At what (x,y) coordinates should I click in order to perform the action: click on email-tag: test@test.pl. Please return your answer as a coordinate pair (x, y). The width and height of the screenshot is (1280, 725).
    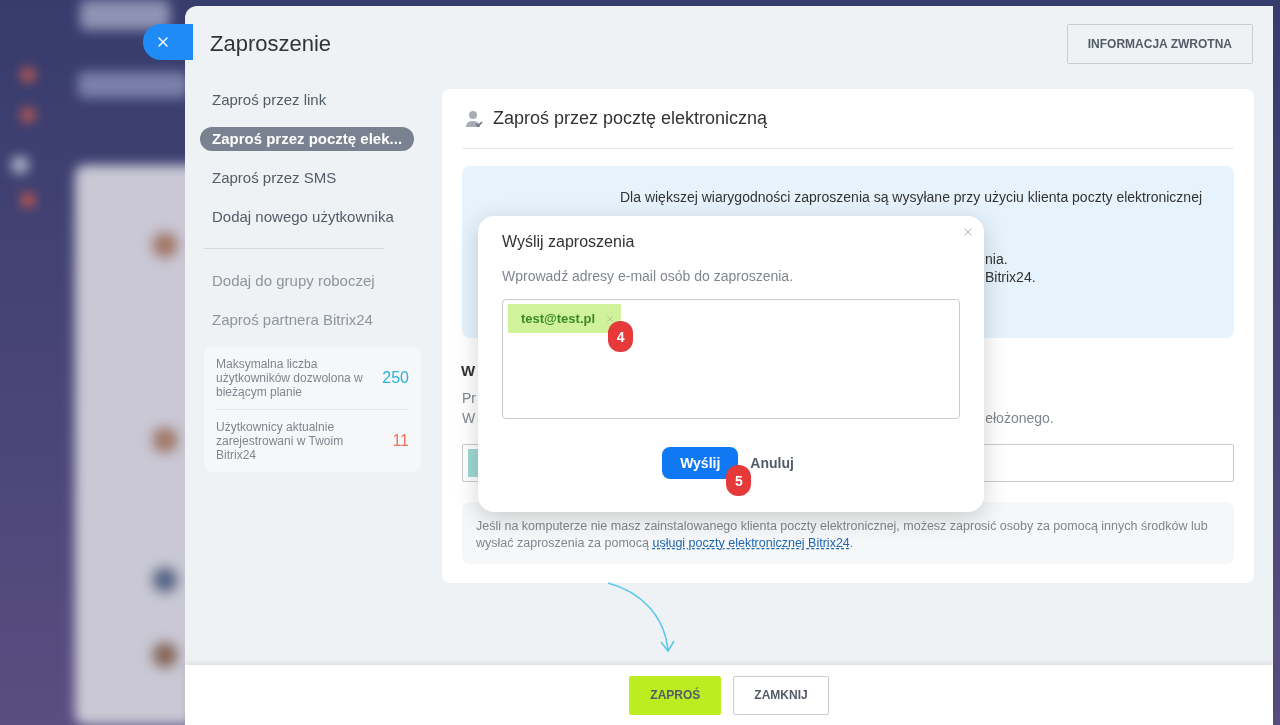
    Looking at the image, I should click on (565, 318).